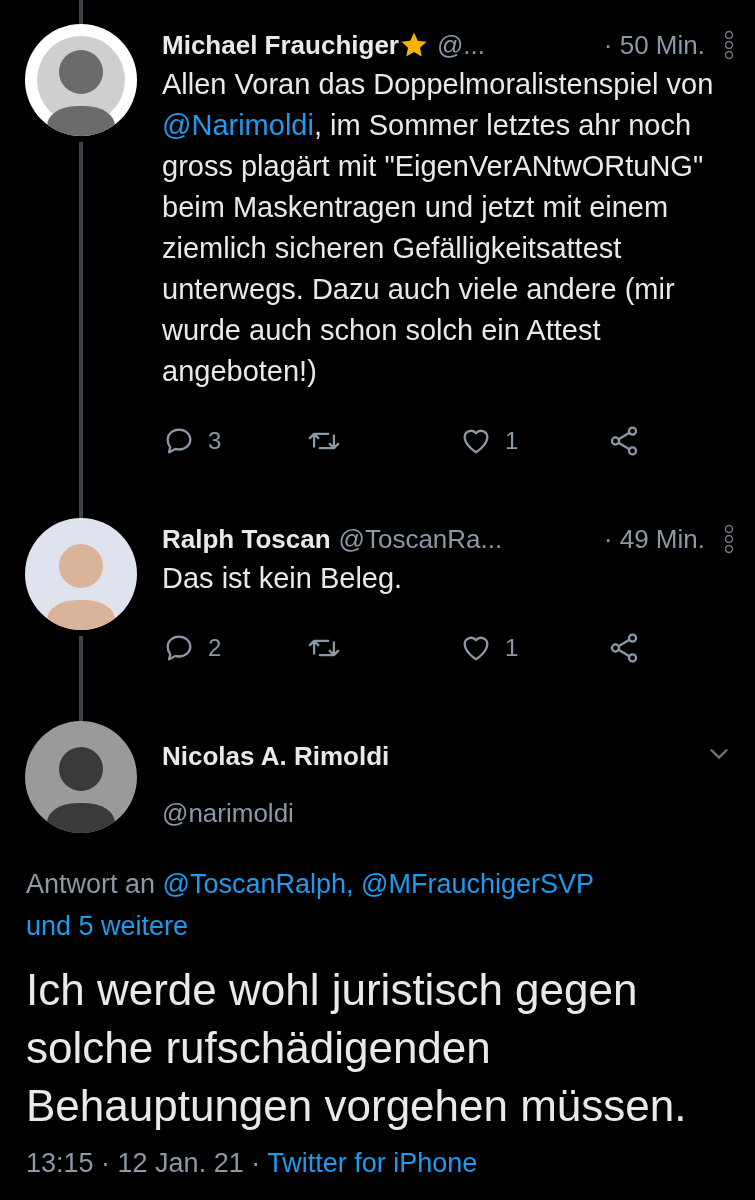  What do you see at coordinates (215, 648) in the screenshot?
I see `reply-count: 2` at bounding box center [215, 648].